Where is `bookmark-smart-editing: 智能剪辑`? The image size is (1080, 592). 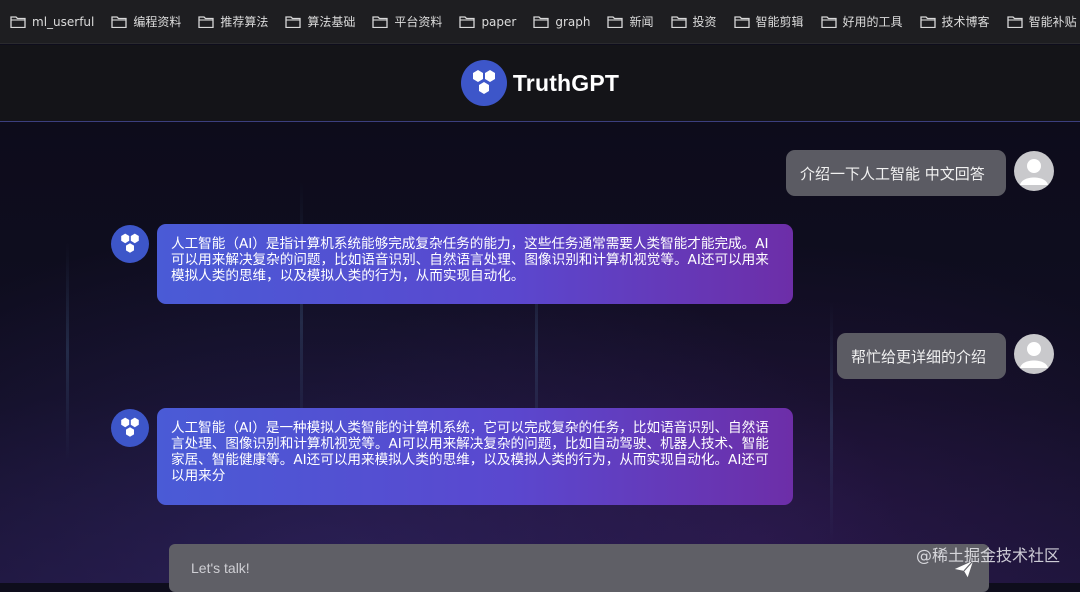
bookmark-smart-editing: 智能剪辑 is located at coordinates (768, 21).